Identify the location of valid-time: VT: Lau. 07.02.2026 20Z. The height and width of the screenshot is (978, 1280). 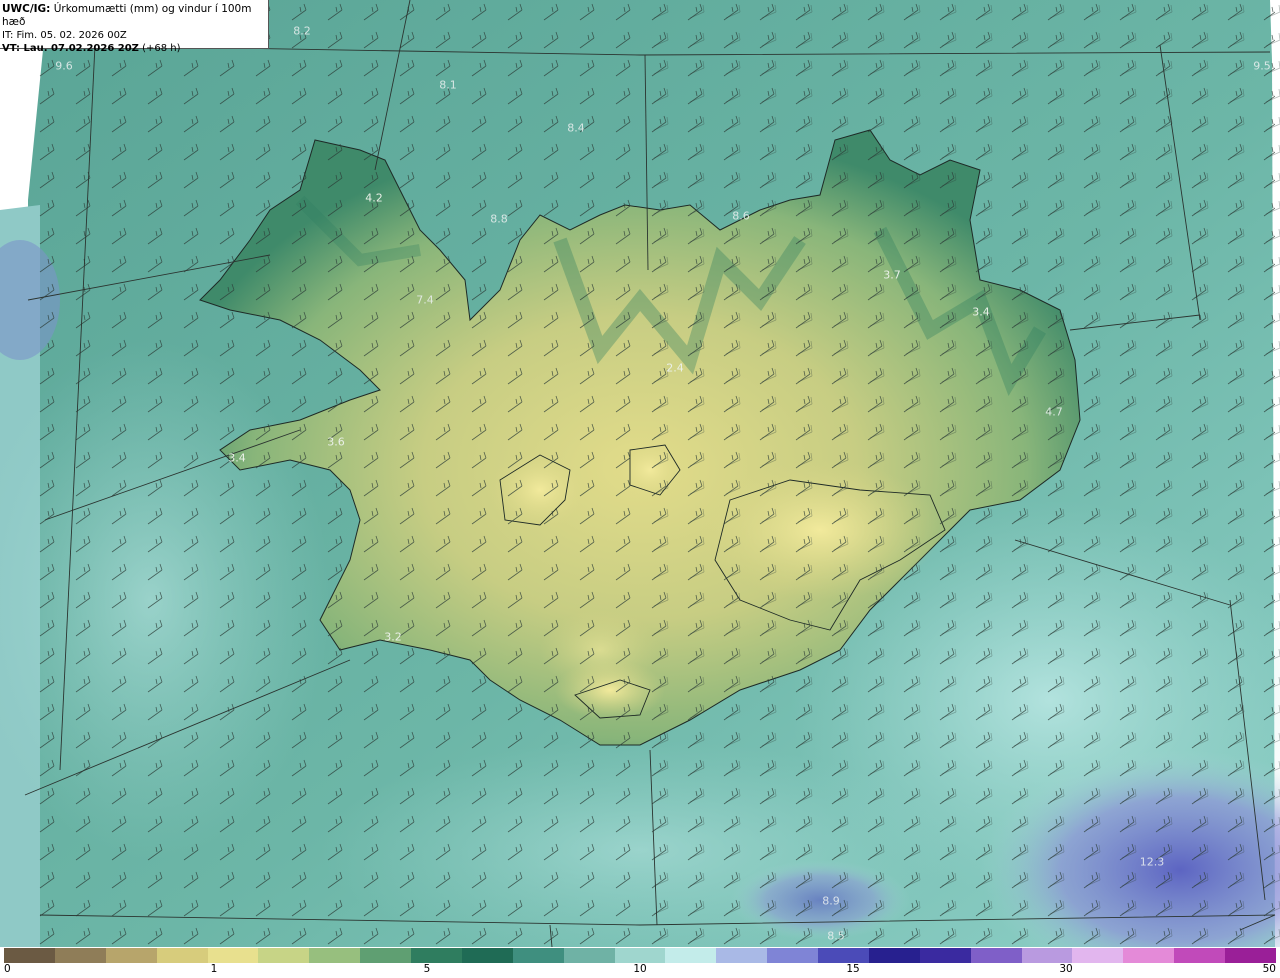
(70, 48).